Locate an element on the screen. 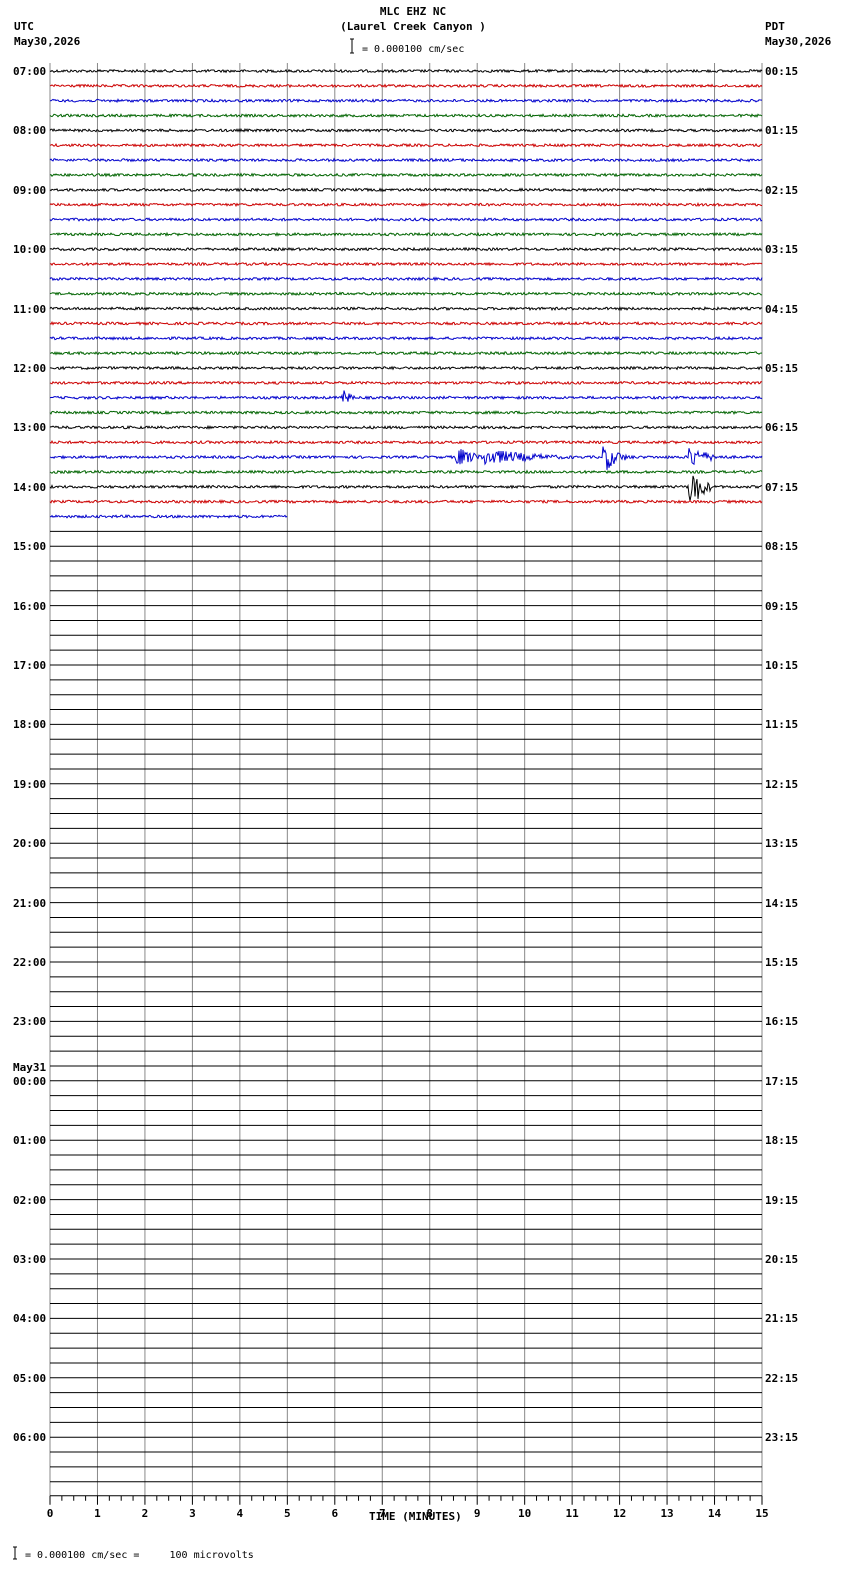 The width and height of the screenshot is (850, 1584). left-hour-label: 03:00 is located at coordinates (30, 1259).